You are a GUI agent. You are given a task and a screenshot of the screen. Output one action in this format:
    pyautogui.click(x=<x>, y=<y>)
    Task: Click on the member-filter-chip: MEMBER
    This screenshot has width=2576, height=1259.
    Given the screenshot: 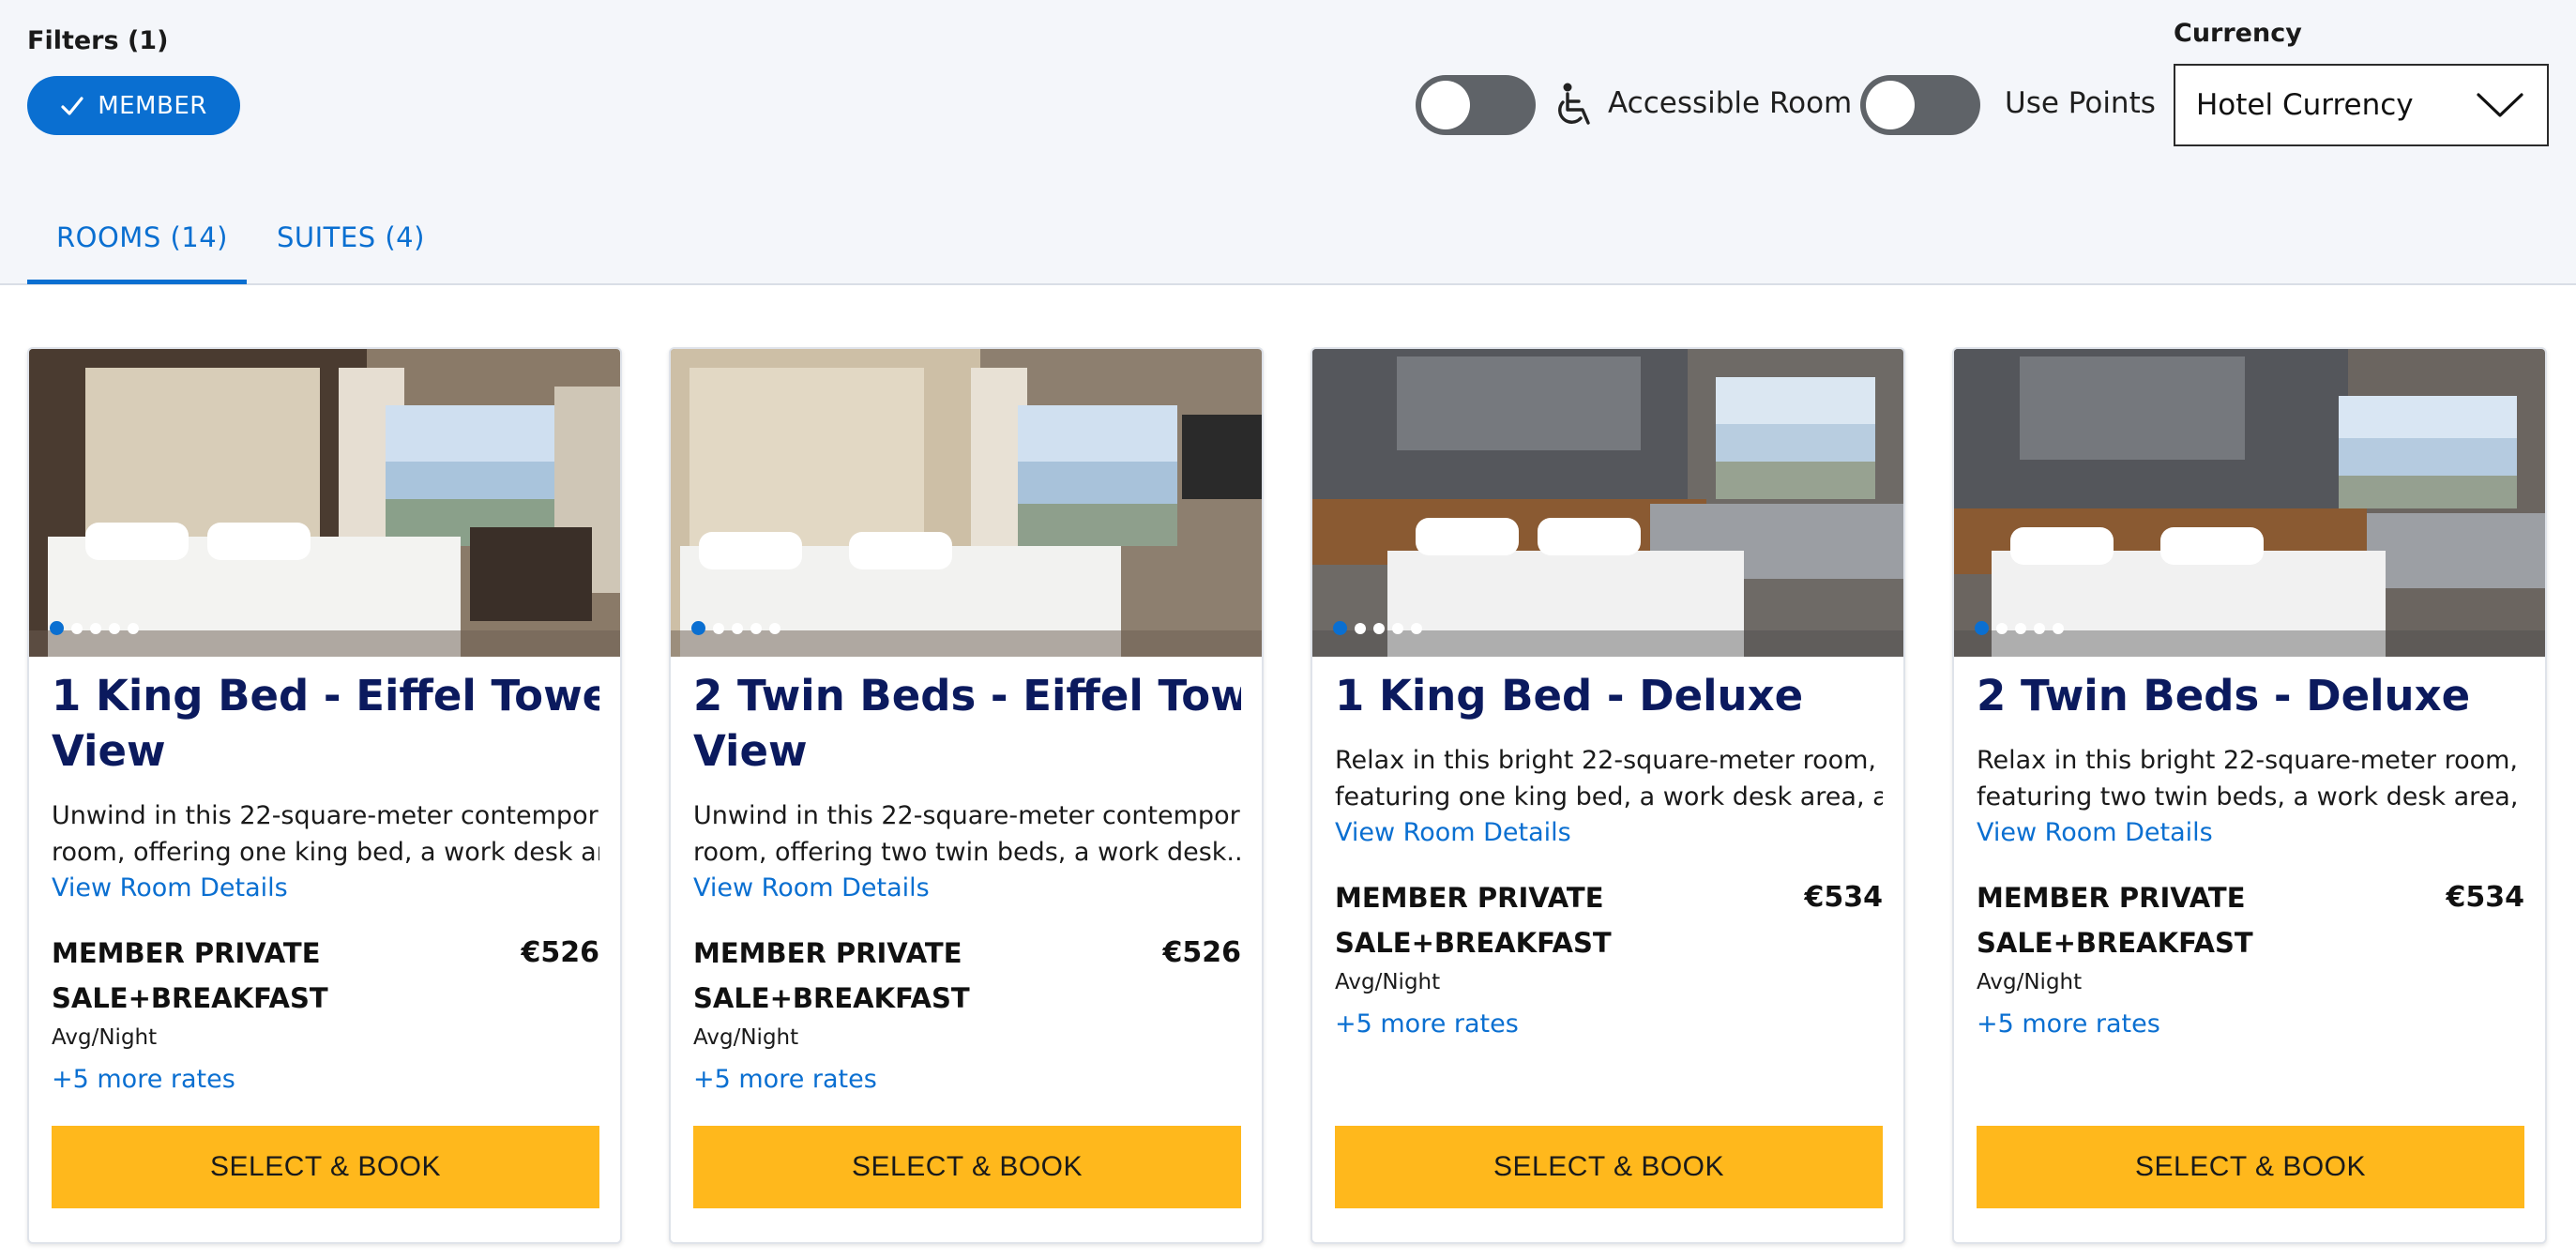 What is the action you would take?
    pyautogui.click(x=133, y=106)
    